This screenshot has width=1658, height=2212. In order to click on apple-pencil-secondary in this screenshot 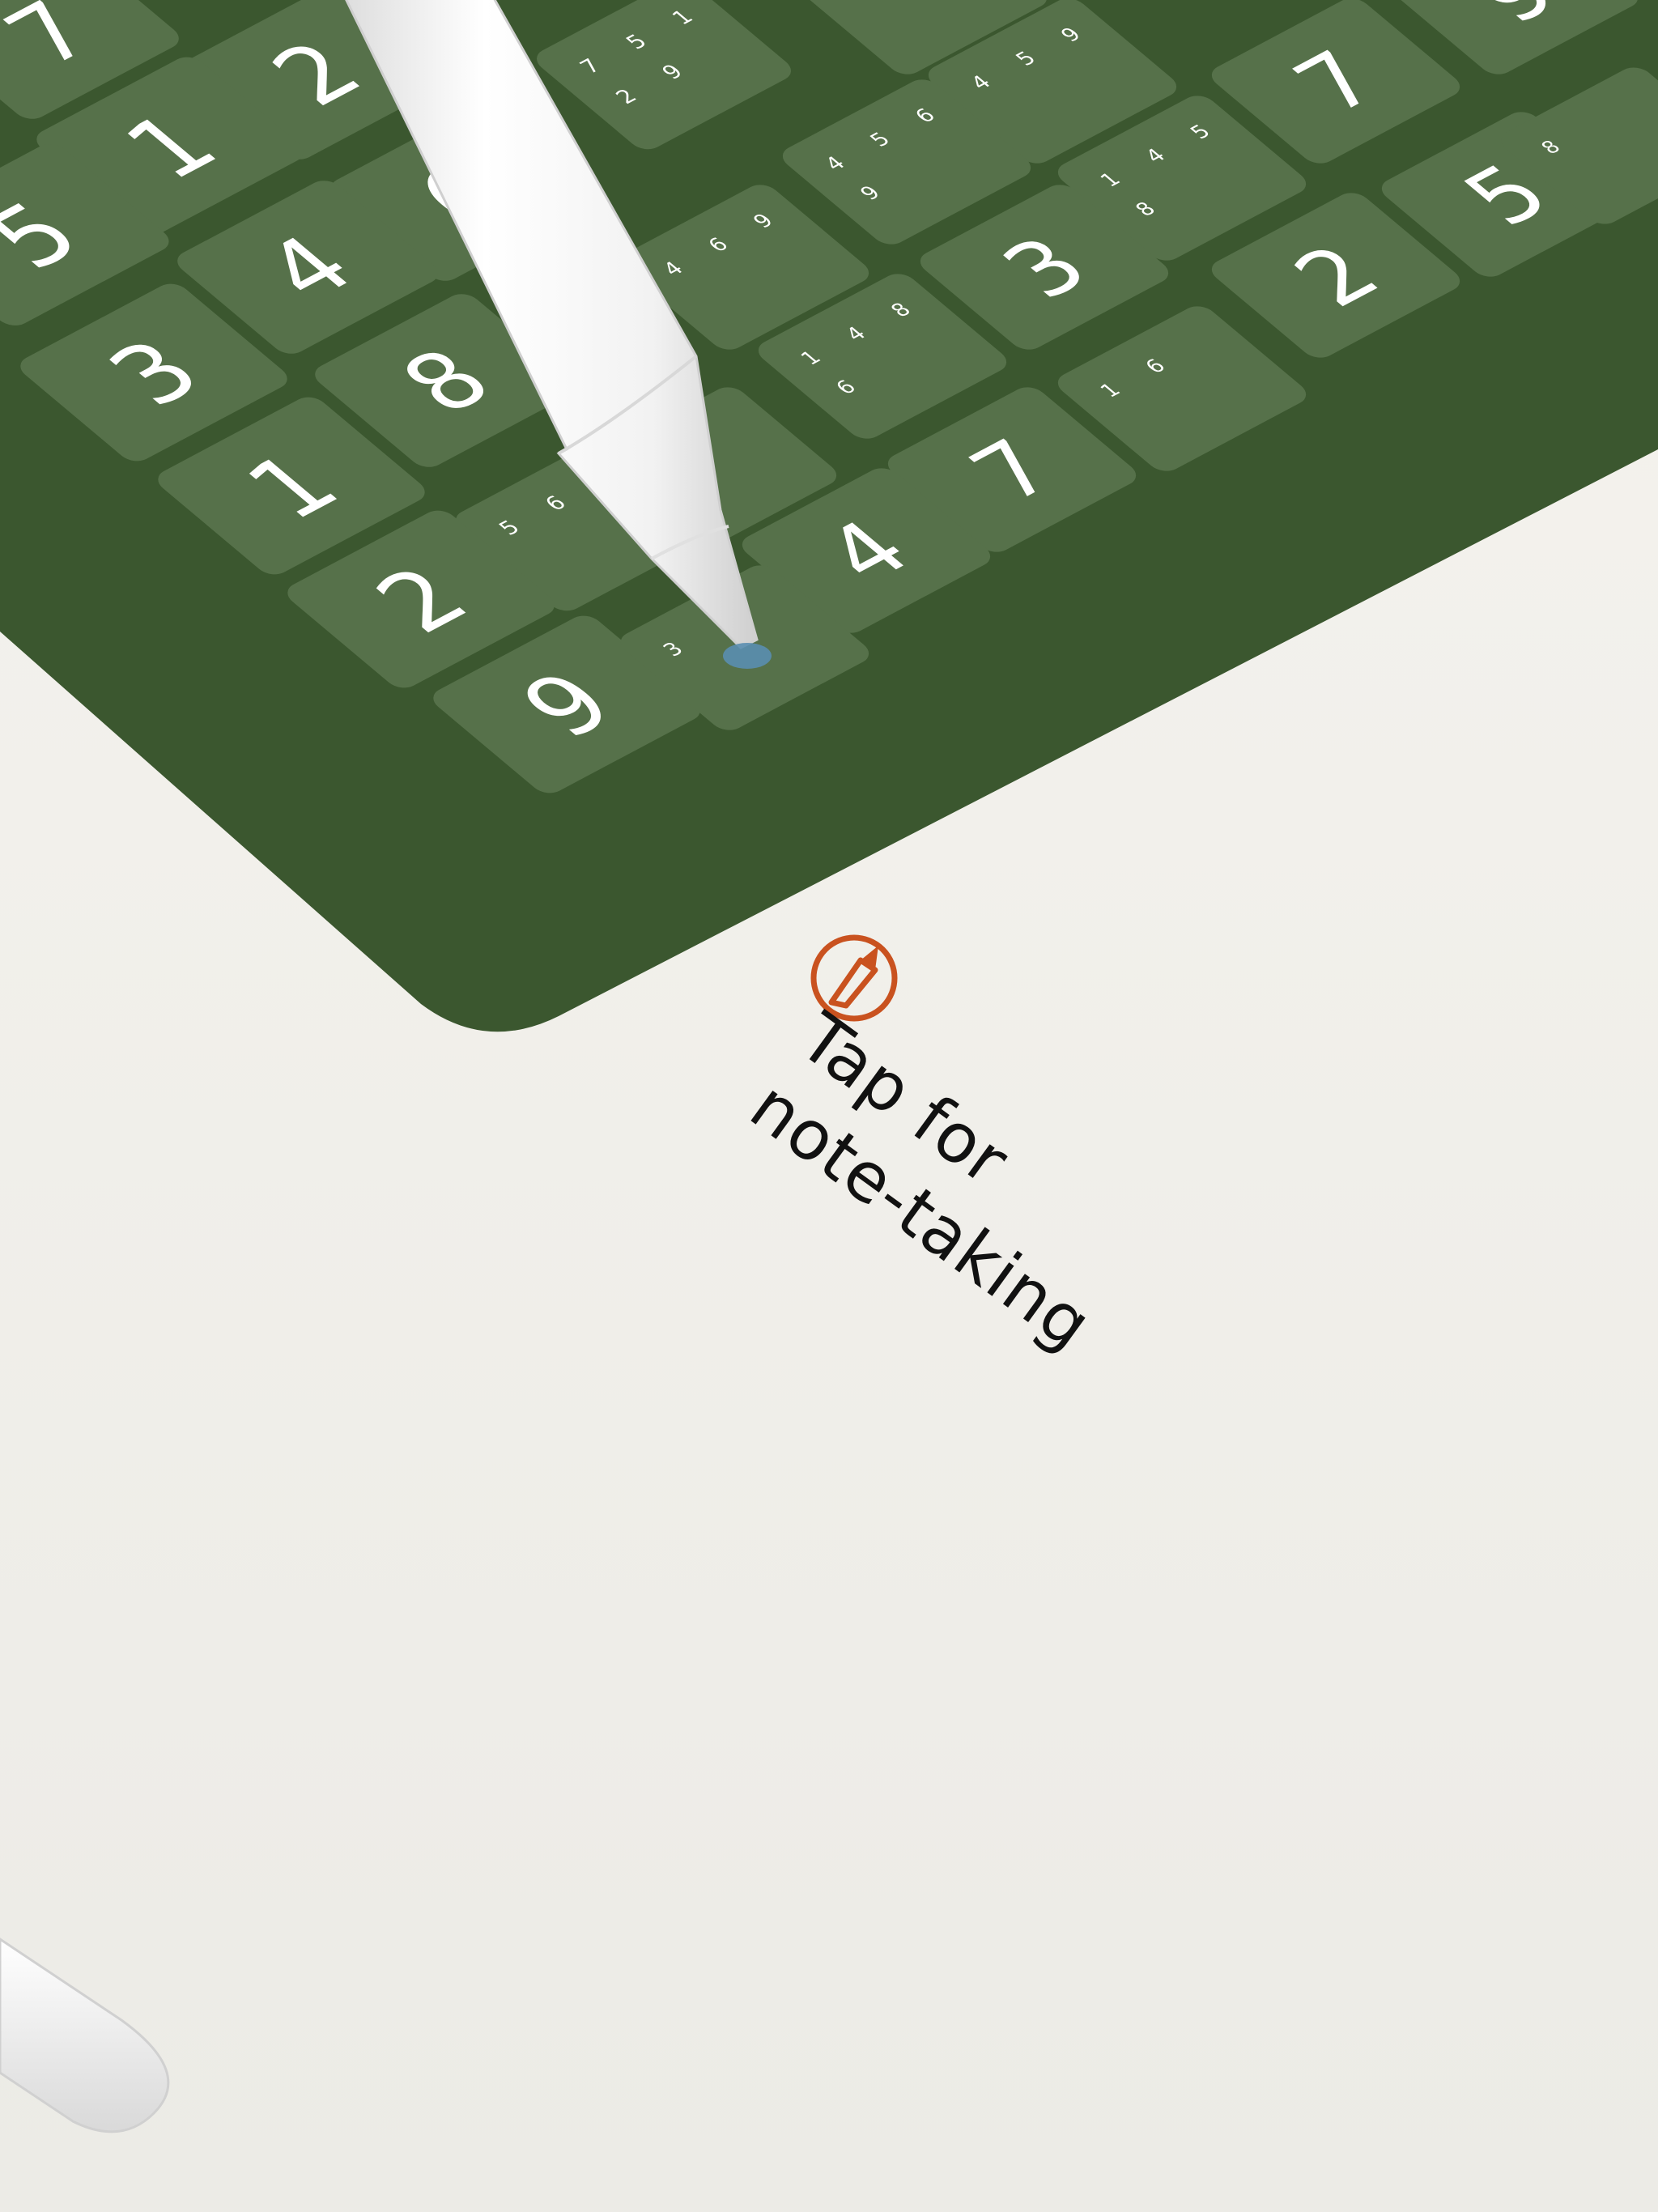, I will do `click(85, 2036)`.